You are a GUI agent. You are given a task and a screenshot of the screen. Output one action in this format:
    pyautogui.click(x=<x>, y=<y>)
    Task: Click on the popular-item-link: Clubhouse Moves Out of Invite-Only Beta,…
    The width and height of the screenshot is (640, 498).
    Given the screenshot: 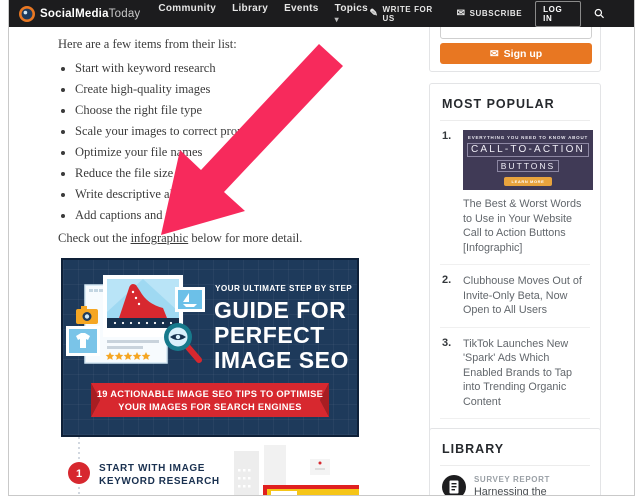 What is the action you would take?
    pyautogui.click(x=525, y=296)
    